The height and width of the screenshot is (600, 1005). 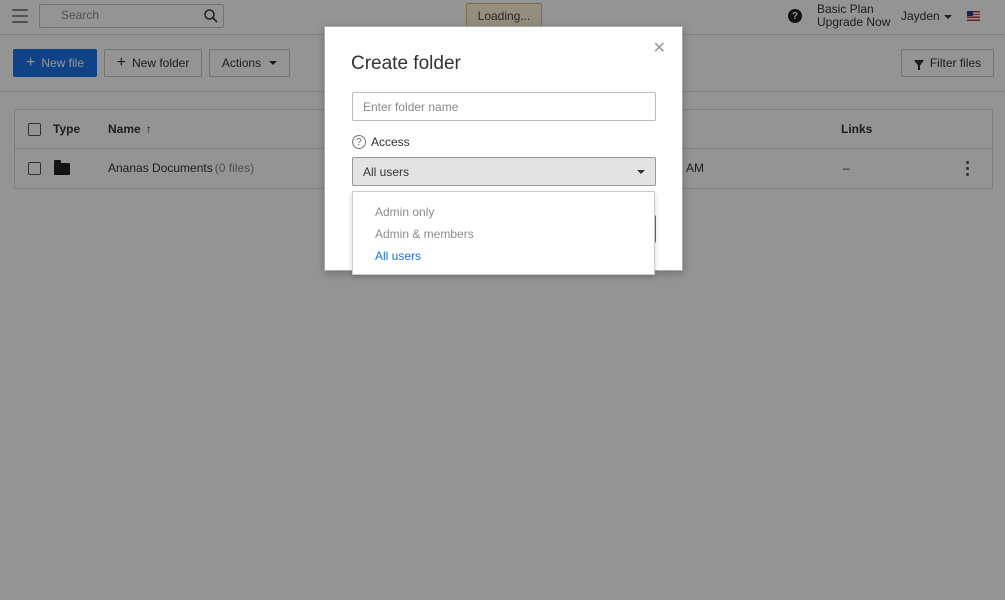 What do you see at coordinates (390, 142) in the screenshot?
I see `access-label: Access` at bounding box center [390, 142].